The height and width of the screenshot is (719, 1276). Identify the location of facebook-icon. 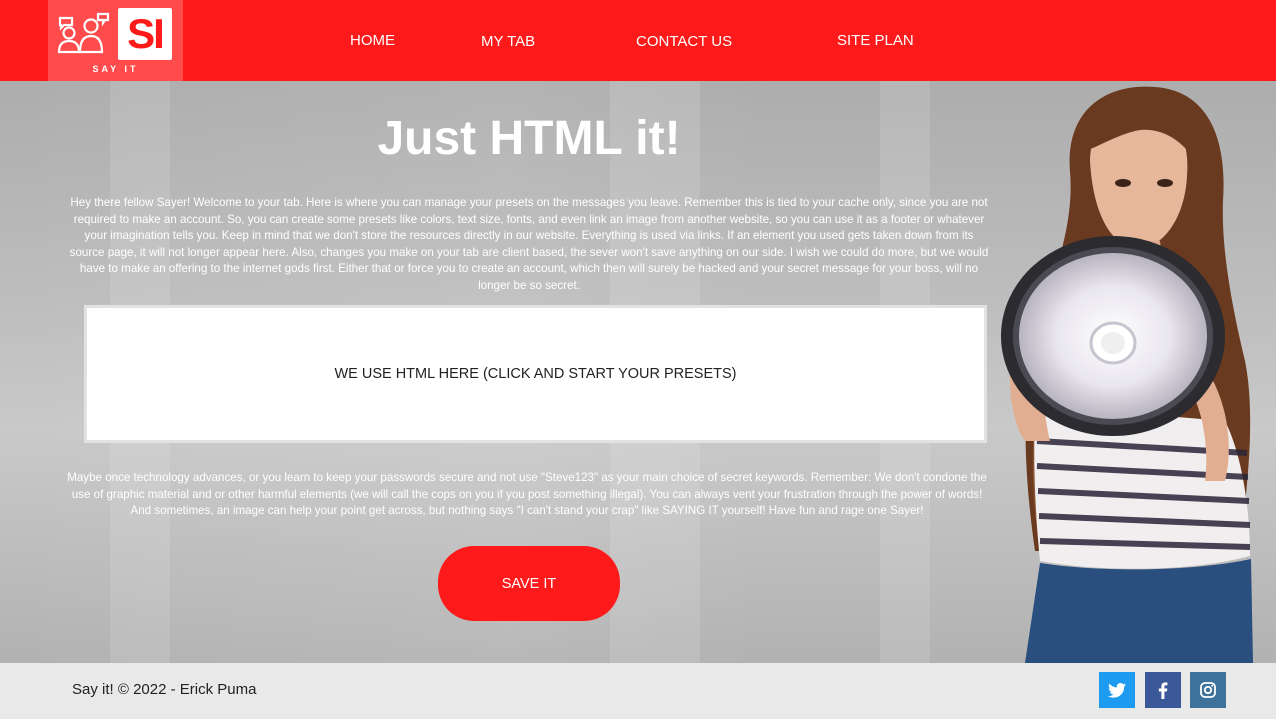
(1163, 690).